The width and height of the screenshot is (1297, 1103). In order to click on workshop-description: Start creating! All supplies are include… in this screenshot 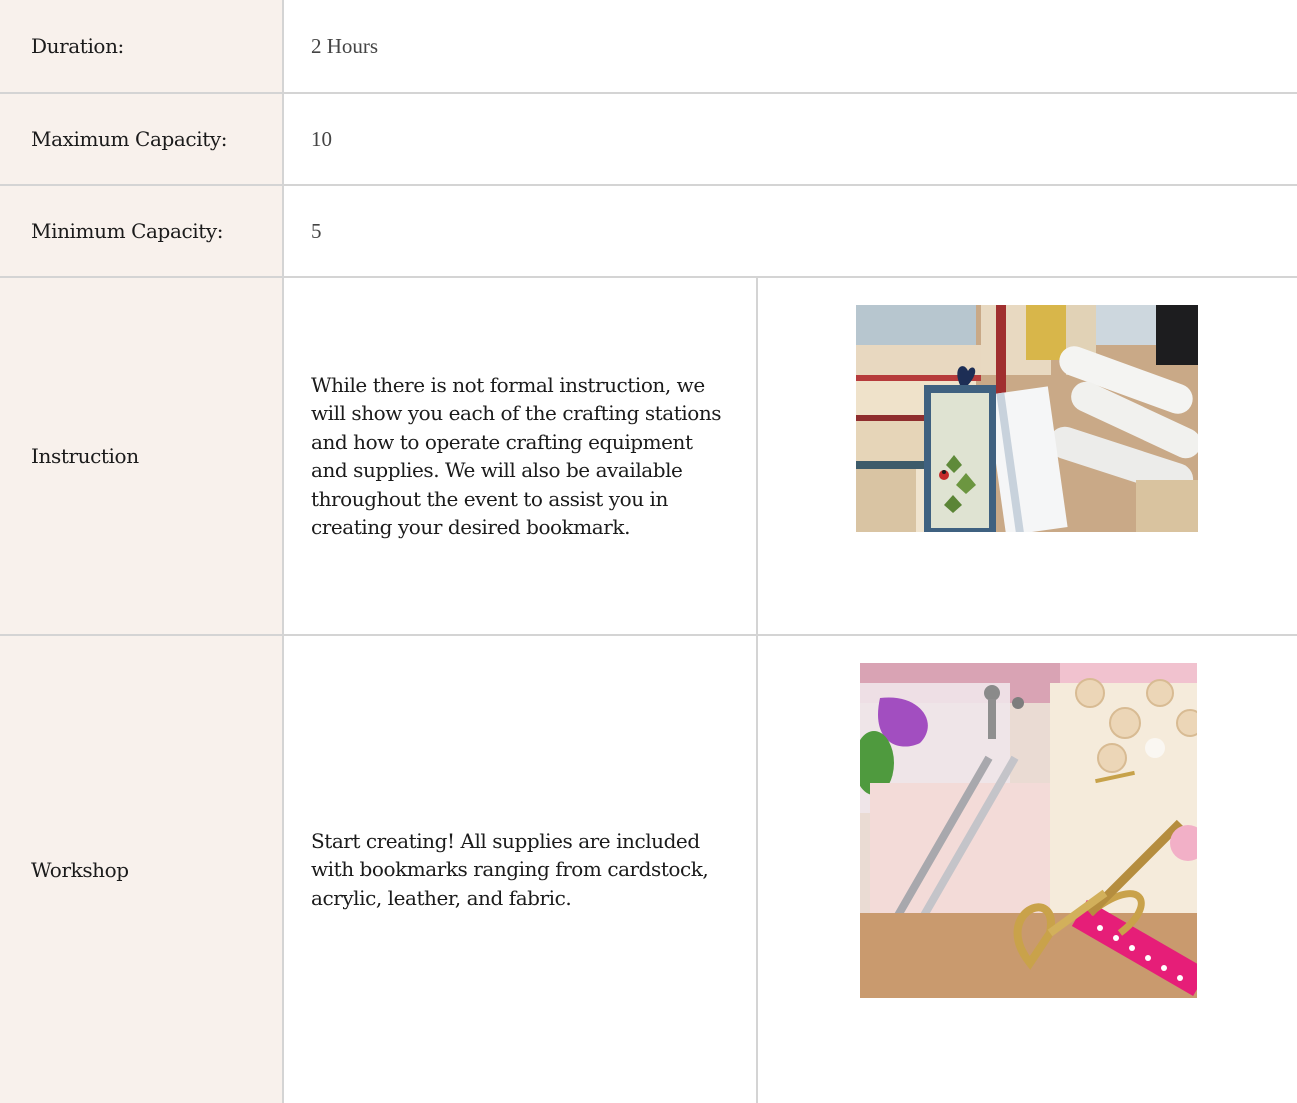, I will do `click(510, 869)`.